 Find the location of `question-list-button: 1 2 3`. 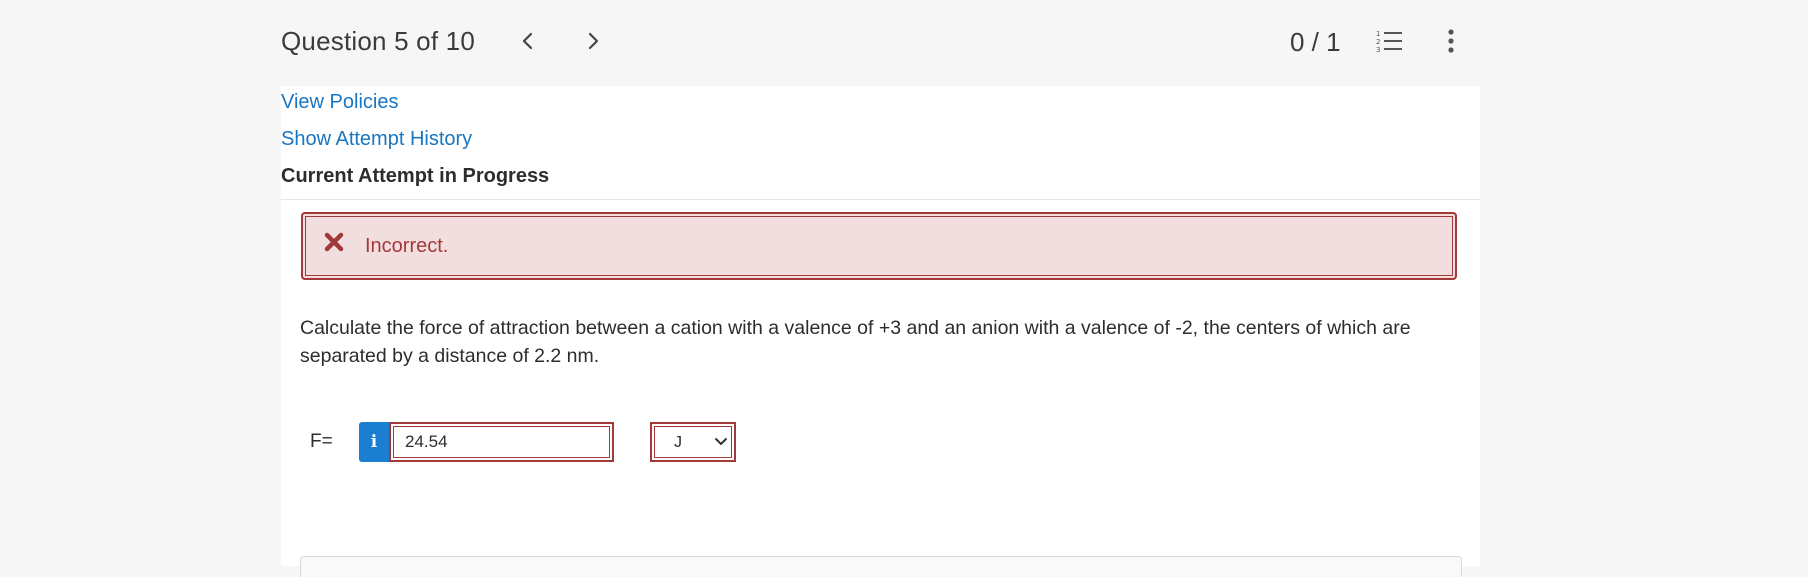

question-list-button: 1 2 3 is located at coordinates (1390, 42).